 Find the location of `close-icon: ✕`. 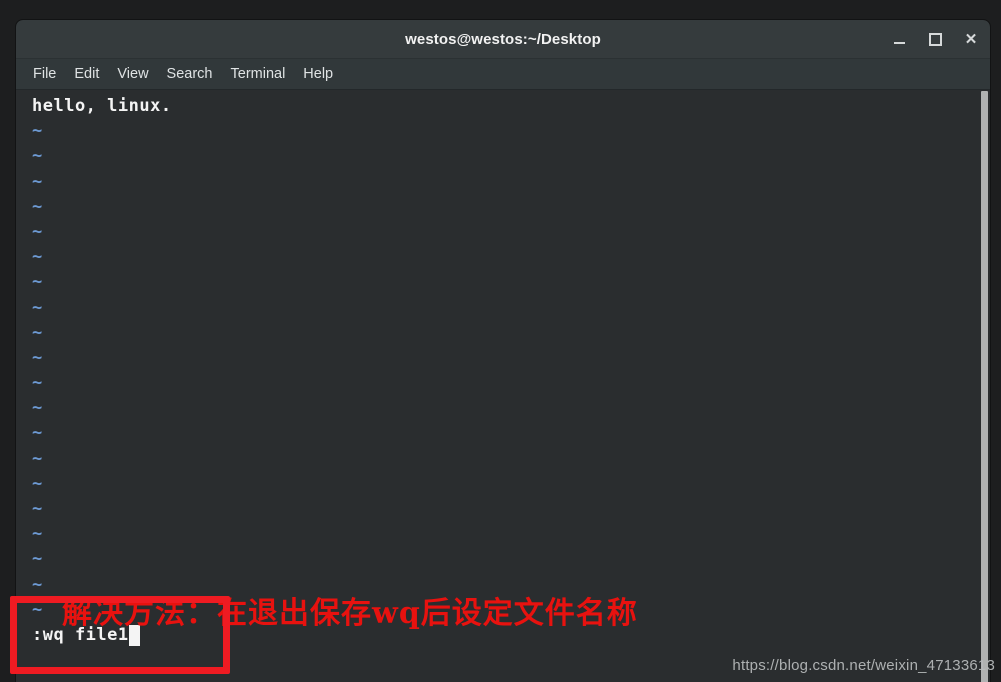

close-icon: ✕ is located at coordinates (971, 39).